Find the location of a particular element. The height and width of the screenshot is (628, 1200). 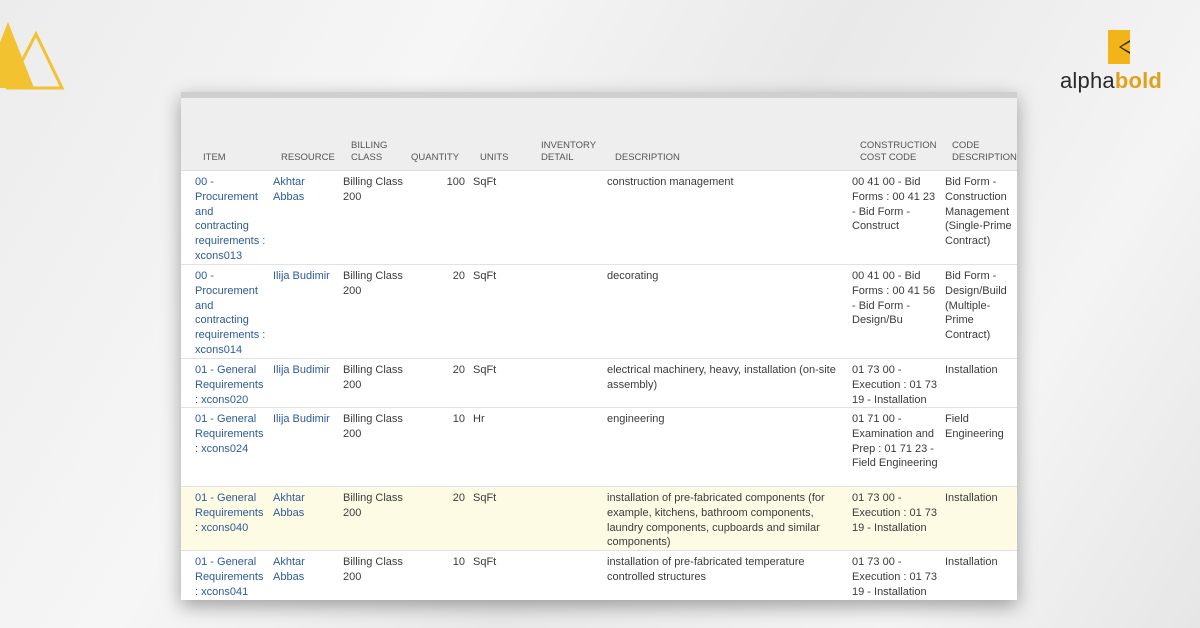

col-header-billing-class: BILLING CLASS is located at coordinates (373, 152).